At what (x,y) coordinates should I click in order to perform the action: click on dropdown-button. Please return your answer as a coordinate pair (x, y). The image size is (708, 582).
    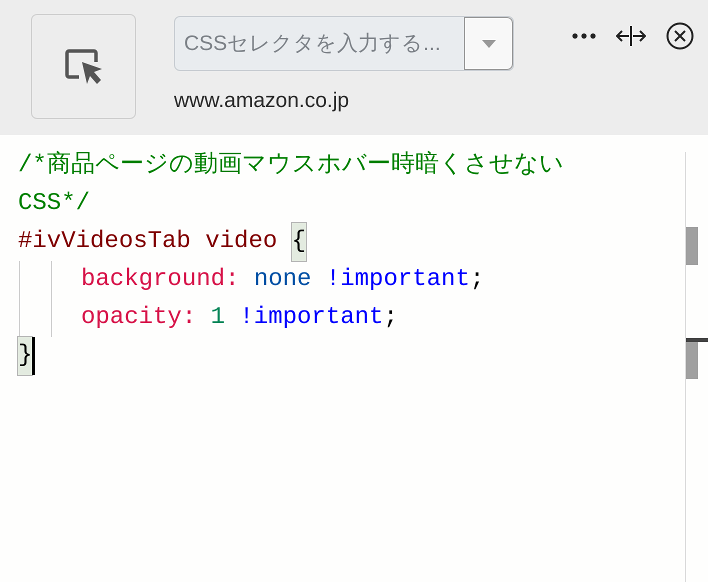
    Looking at the image, I should click on (488, 43).